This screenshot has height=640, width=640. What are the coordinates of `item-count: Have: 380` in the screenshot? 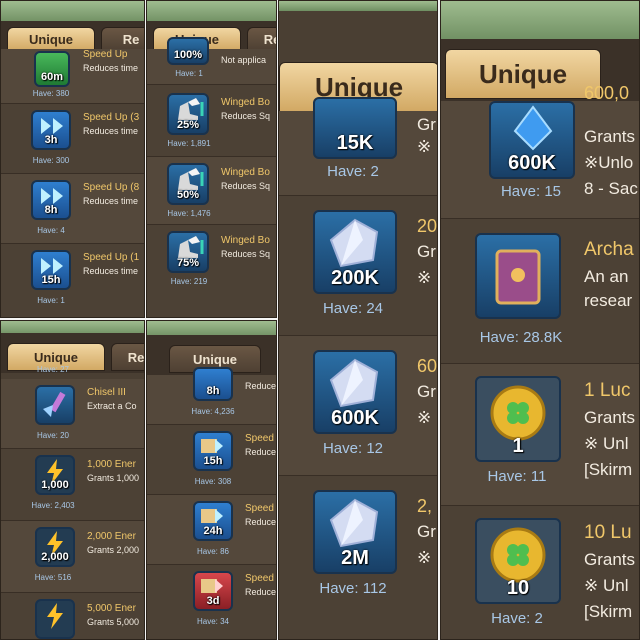 It's located at (51, 93).